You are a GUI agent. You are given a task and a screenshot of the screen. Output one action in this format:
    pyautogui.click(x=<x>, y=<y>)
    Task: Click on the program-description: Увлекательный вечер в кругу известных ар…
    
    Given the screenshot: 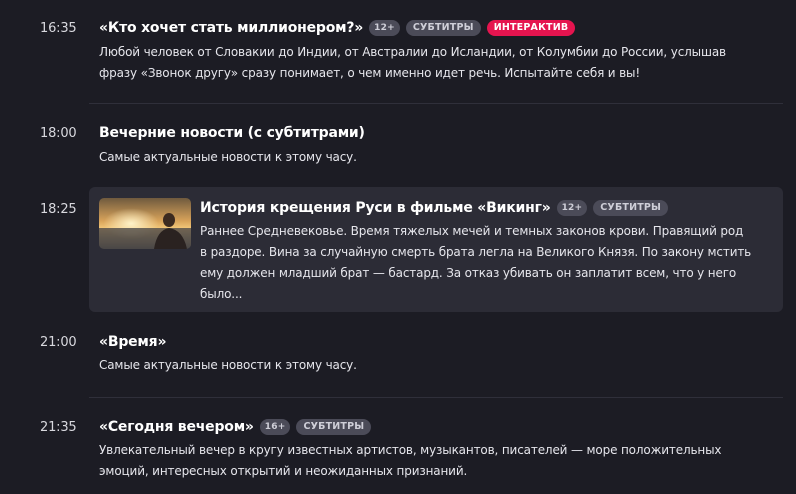 What is the action you would take?
    pyautogui.click(x=410, y=461)
    